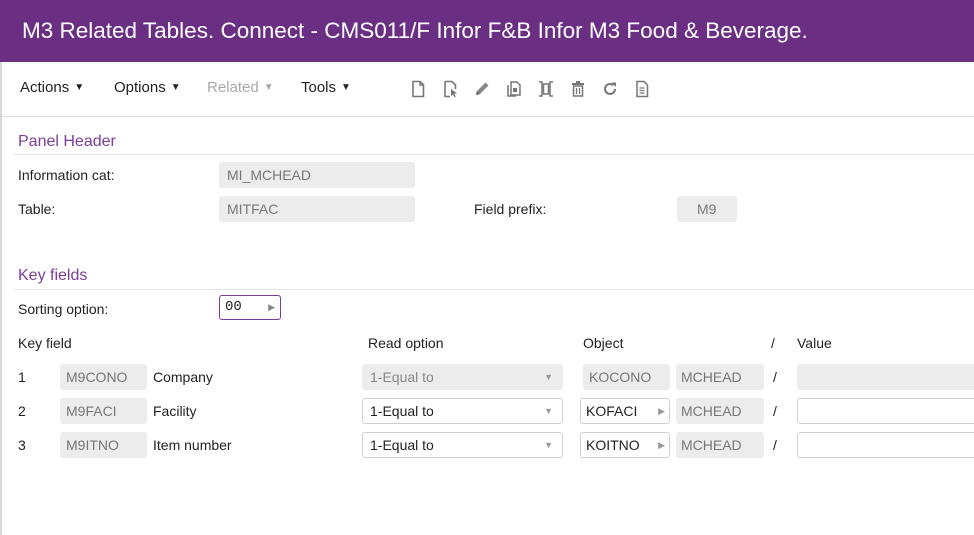  I want to click on field-prefix-field: M9, so click(707, 209).